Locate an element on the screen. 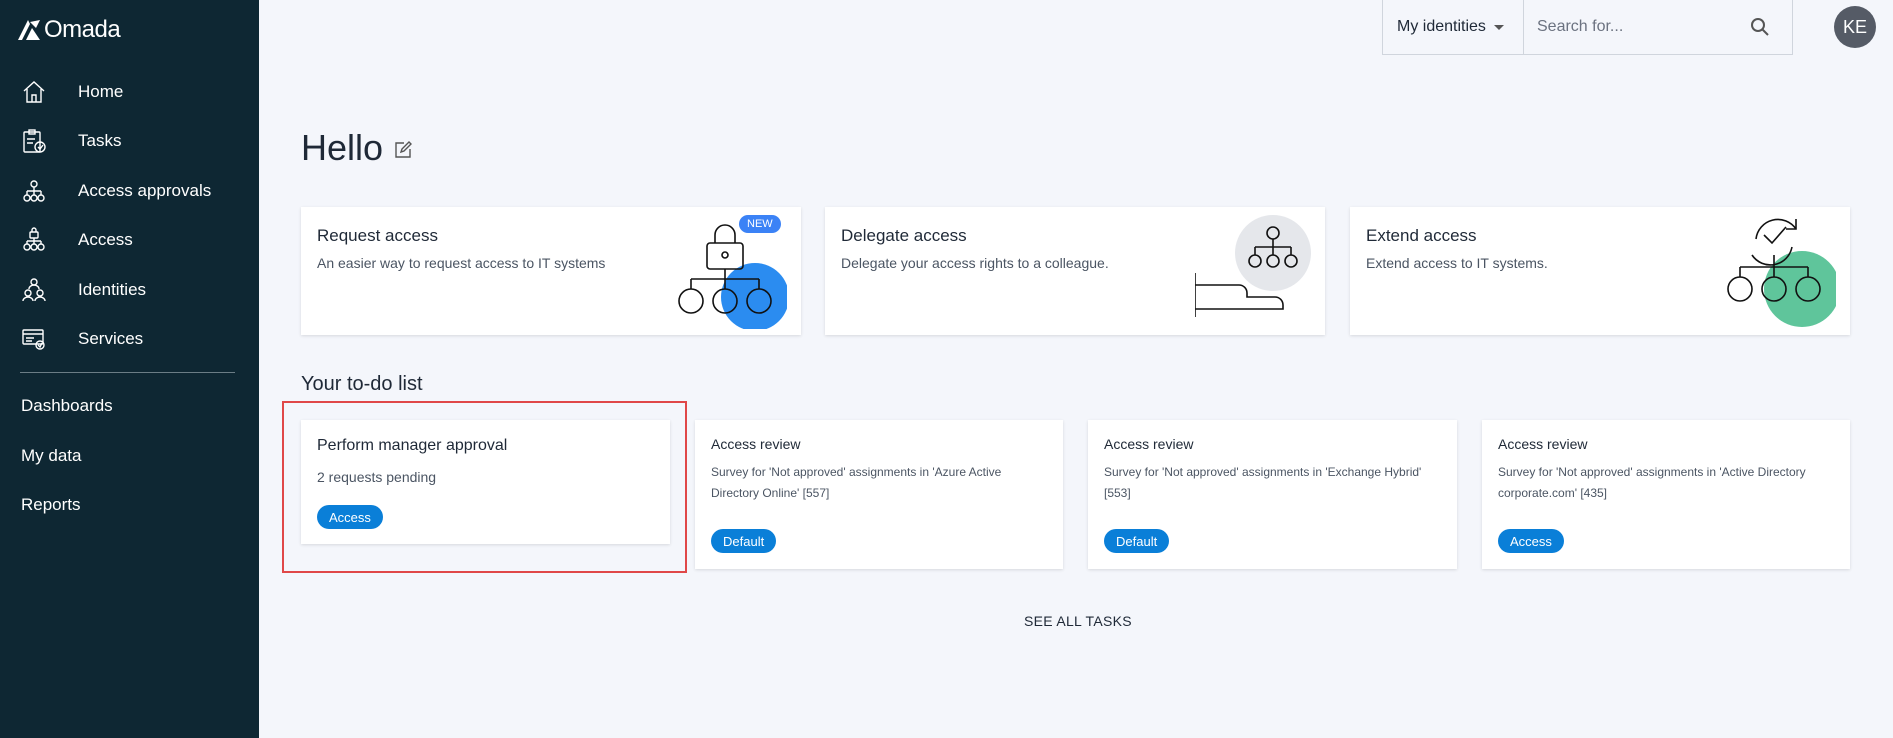 The width and height of the screenshot is (1893, 738). sidebar-item-label: Tasks is located at coordinates (100, 140).